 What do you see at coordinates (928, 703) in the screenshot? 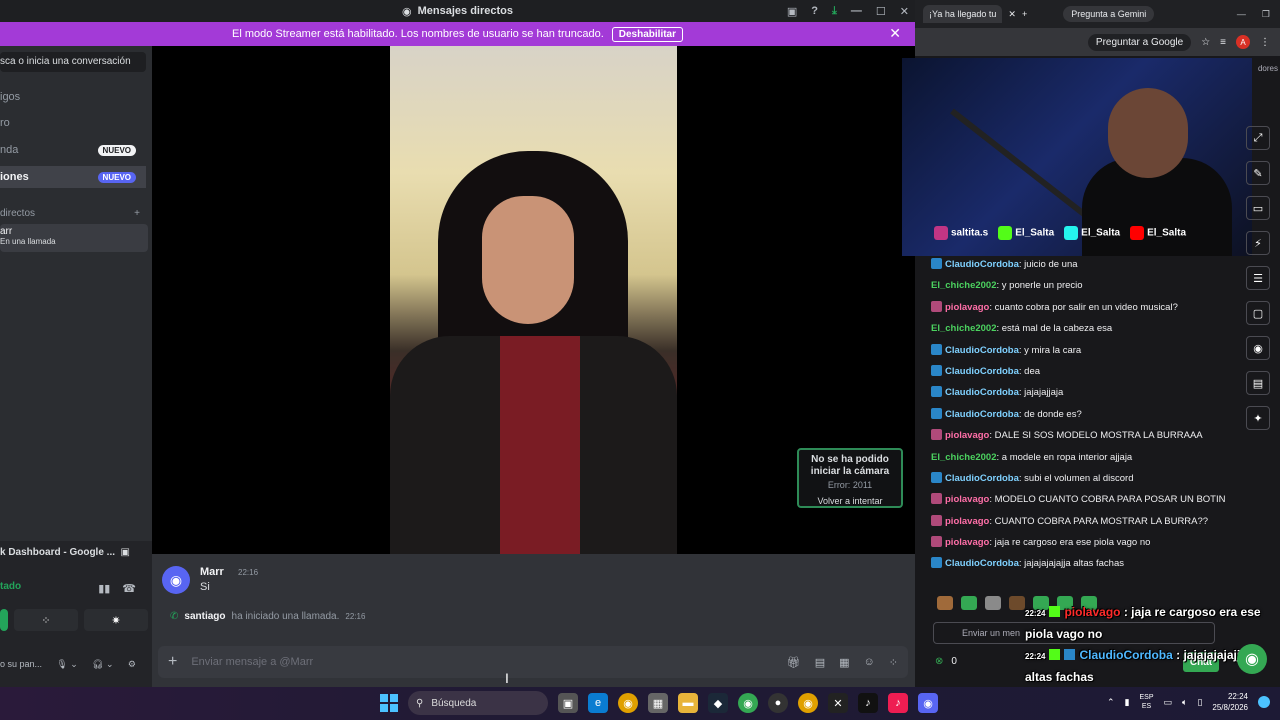
I see `discord-taskbar-icon: ◉` at bounding box center [928, 703].